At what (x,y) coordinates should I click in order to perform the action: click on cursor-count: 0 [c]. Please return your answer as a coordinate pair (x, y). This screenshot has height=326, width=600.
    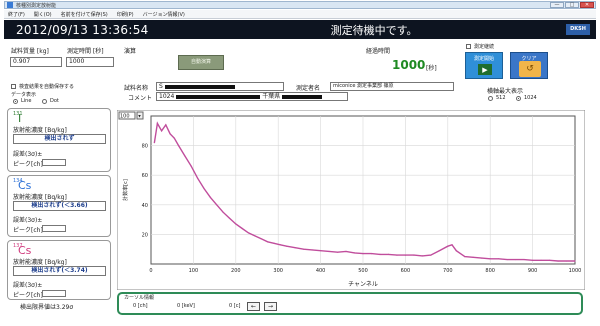
    Looking at the image, I should click on (235, 306).